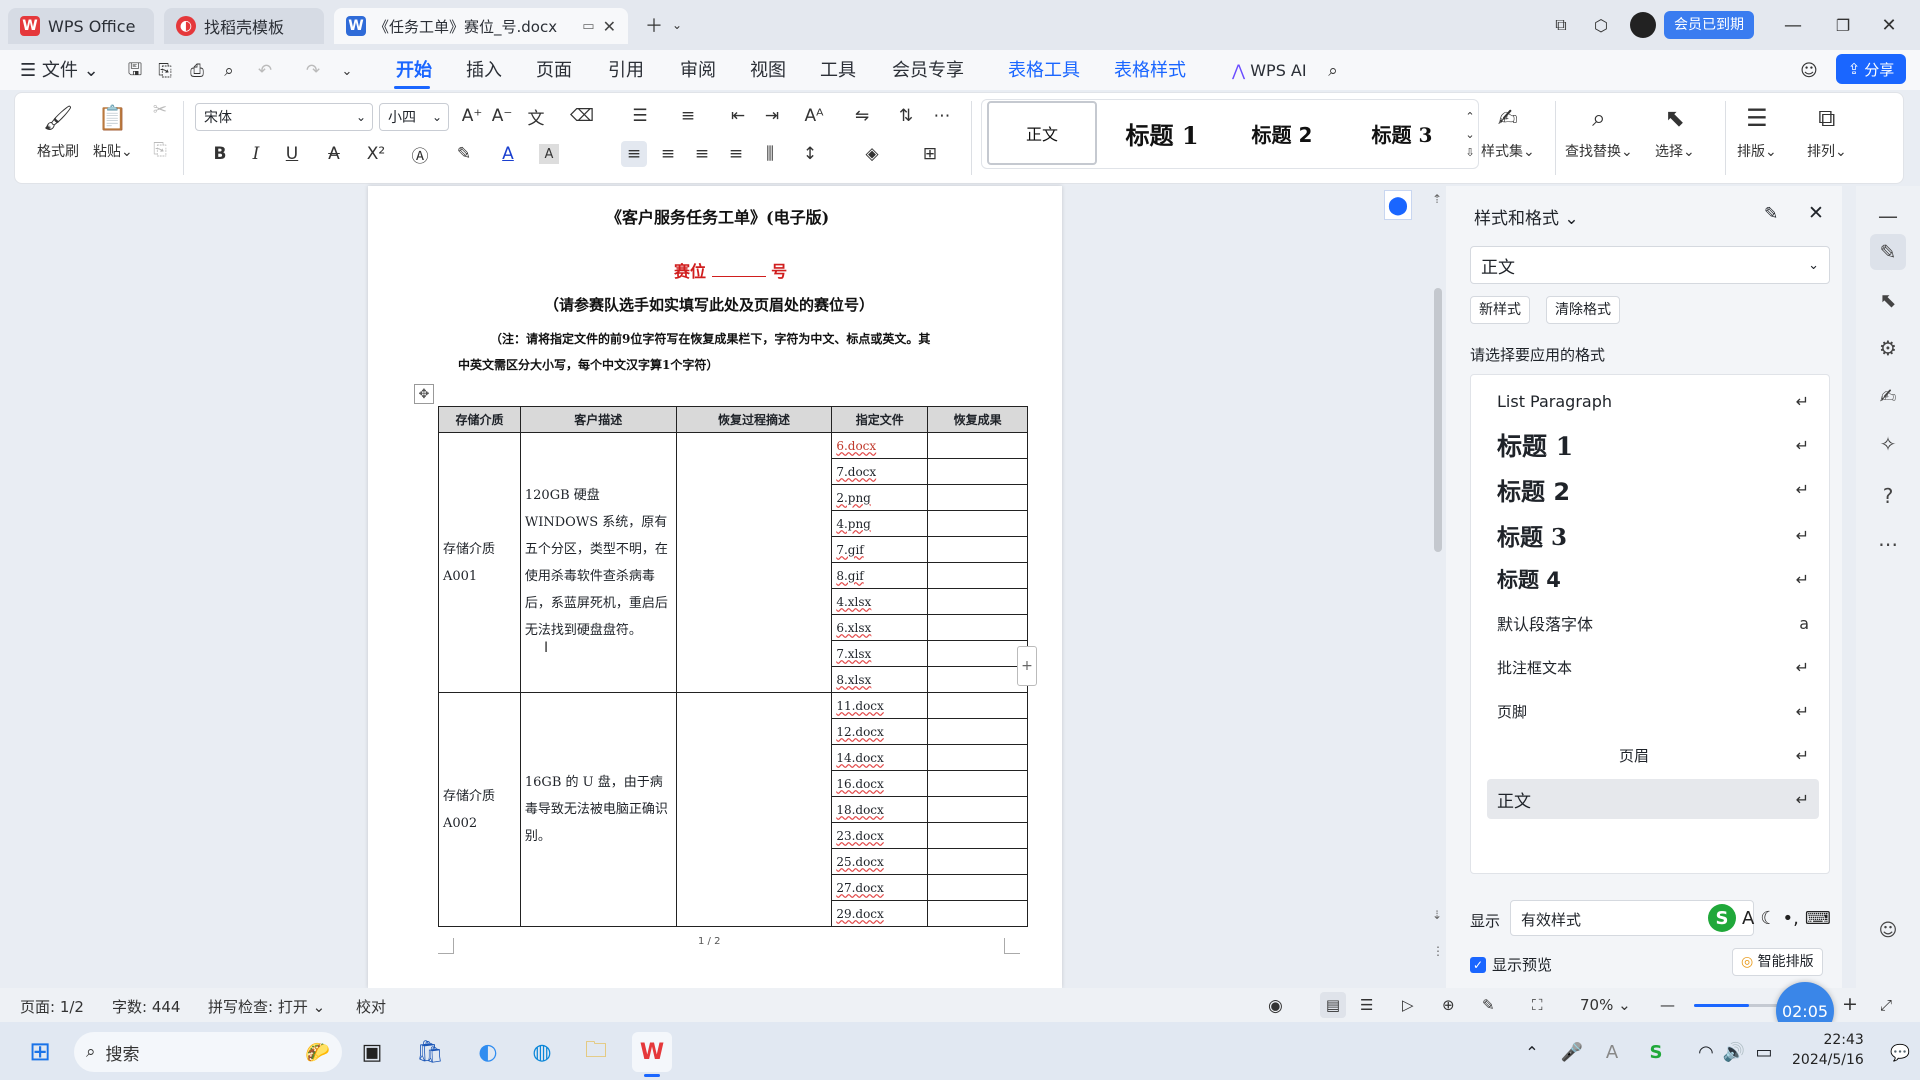  What do you see at coordinates (536, 116) in the screenshot?
I see `phonetic-icon: 文` at bounding box center [536, 116].